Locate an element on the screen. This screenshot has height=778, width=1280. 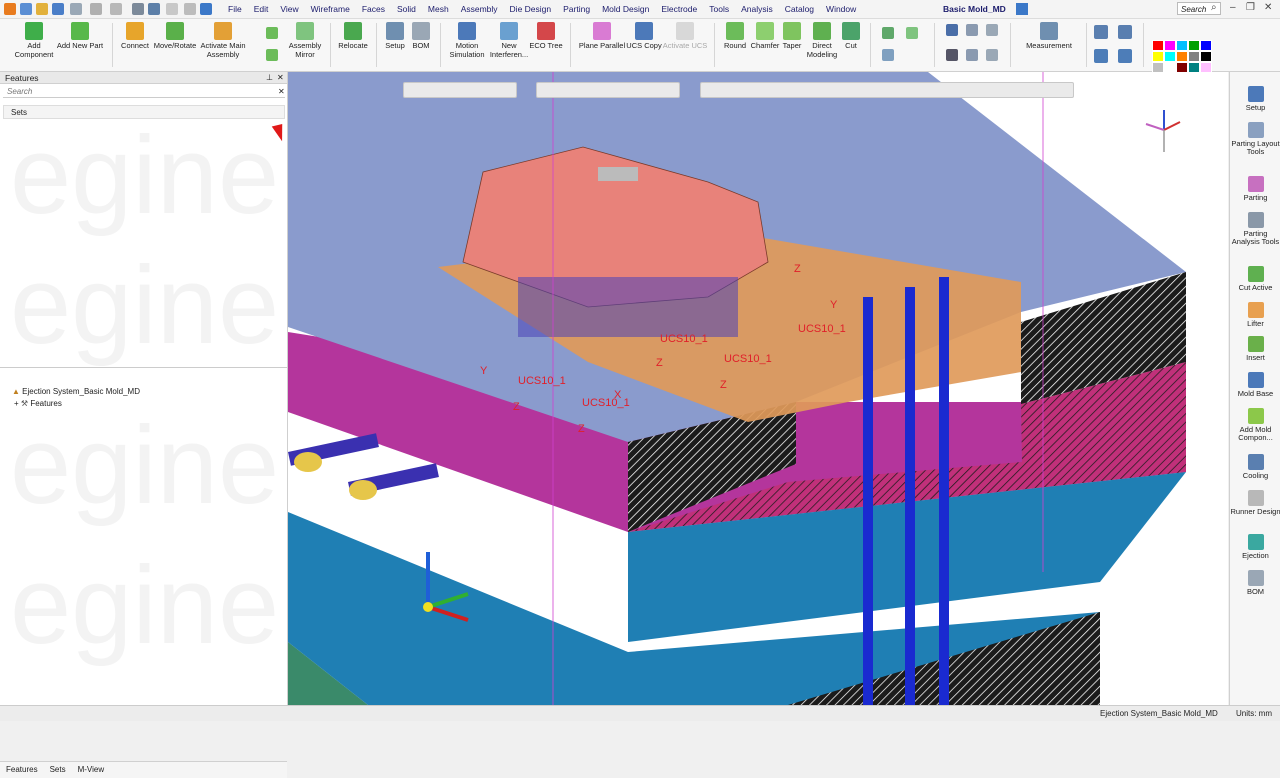
assembly-mirror-button: Assembly Mirror is located at coordinates (305, 40).